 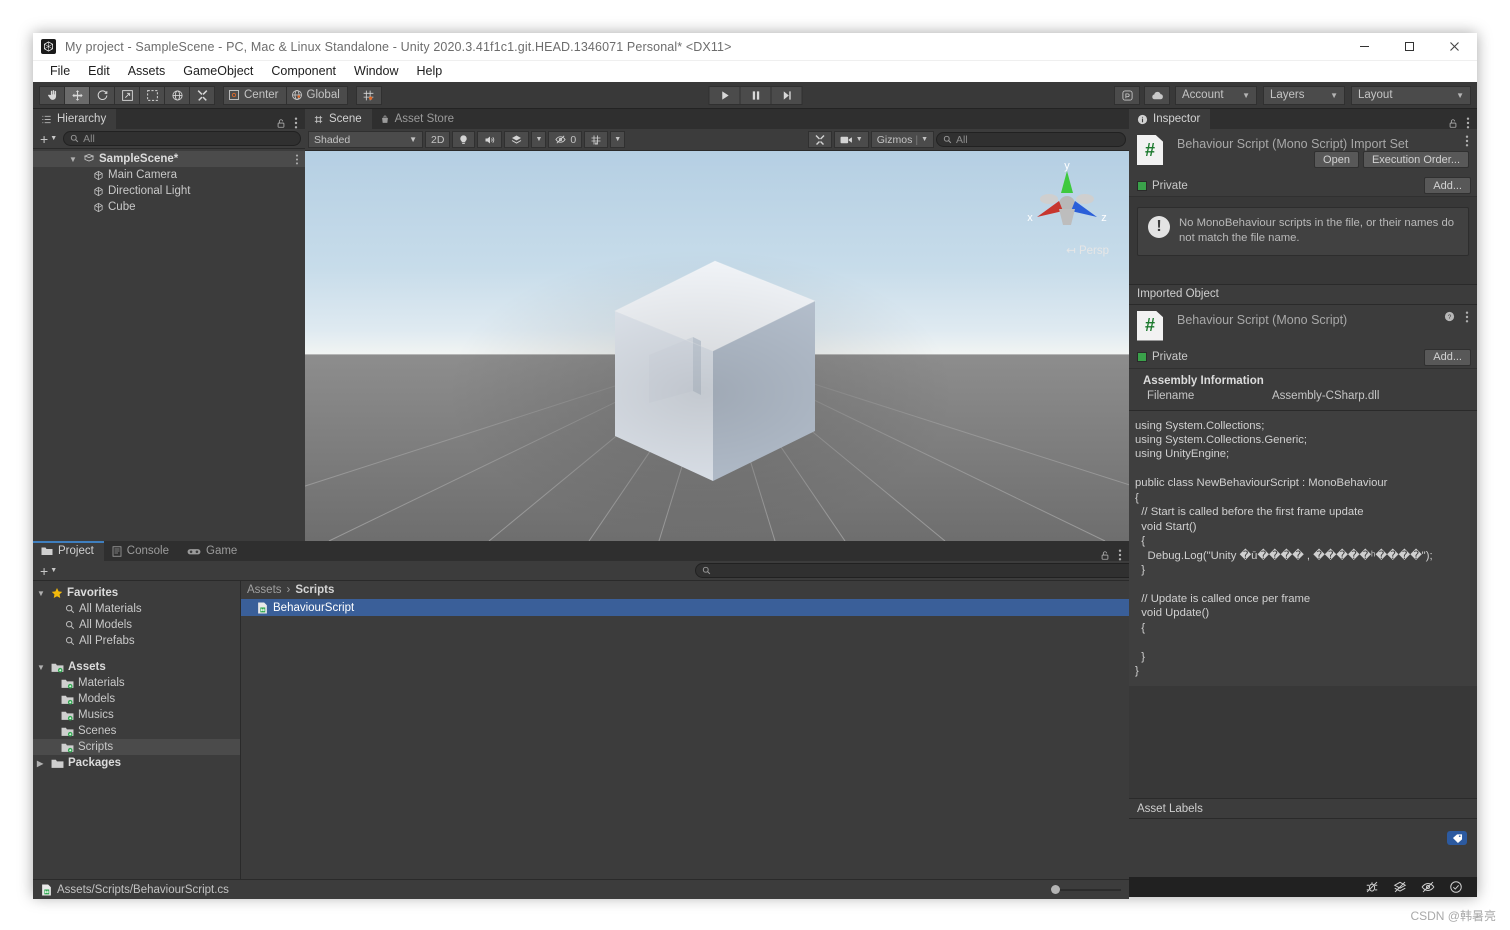 I want to click on scene-audio-button, so click(x=490, y=139).